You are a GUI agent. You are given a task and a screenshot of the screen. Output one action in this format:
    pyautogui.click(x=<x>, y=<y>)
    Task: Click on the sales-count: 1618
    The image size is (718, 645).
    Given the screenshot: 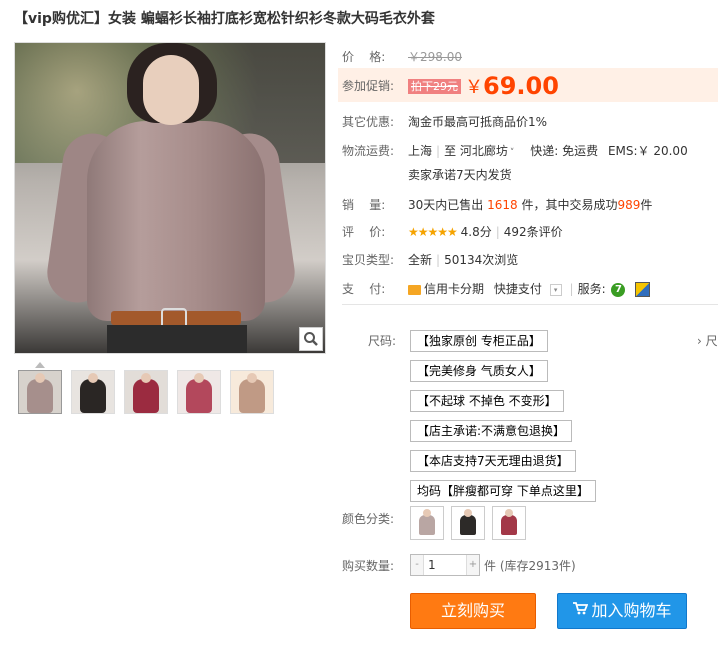 What is the action you would take?
    pyautogui.click(x=502, y=205)
    